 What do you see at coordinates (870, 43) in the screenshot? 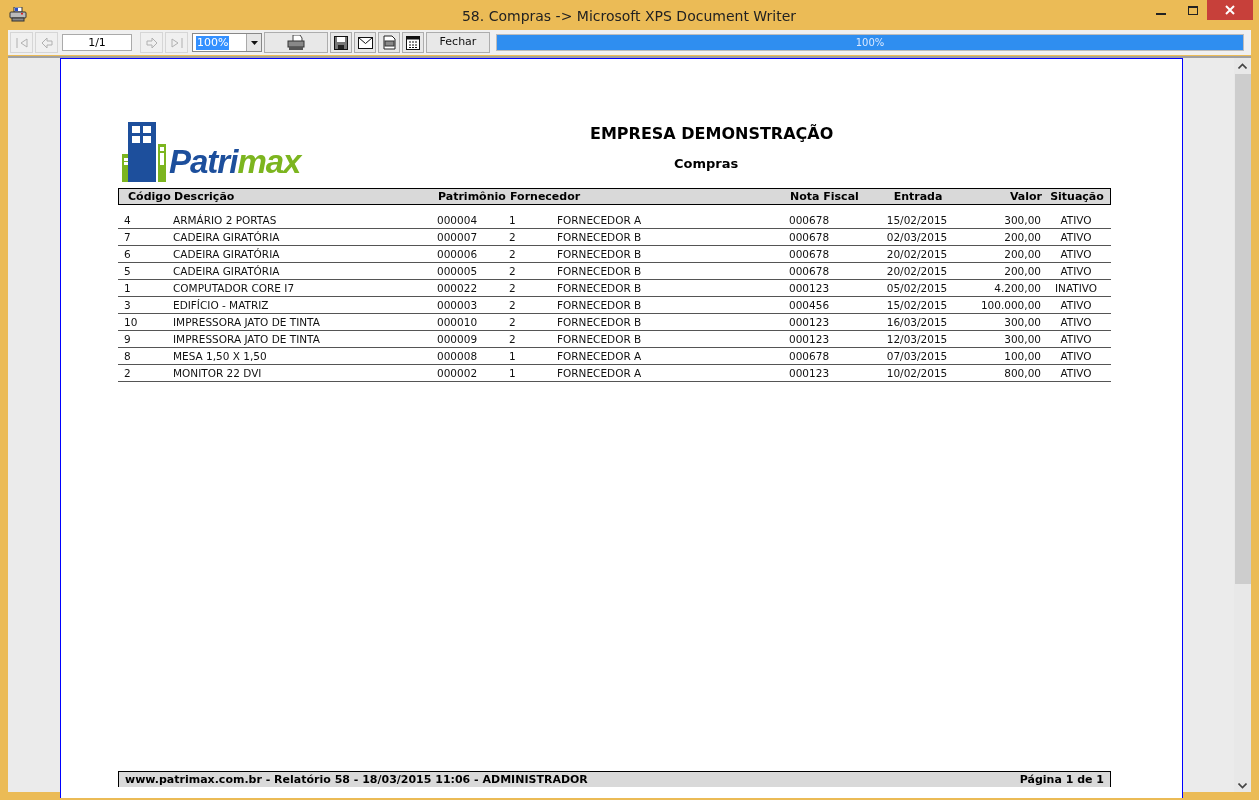
I see `progress-label: 100%` at bounding box center [870, 43].